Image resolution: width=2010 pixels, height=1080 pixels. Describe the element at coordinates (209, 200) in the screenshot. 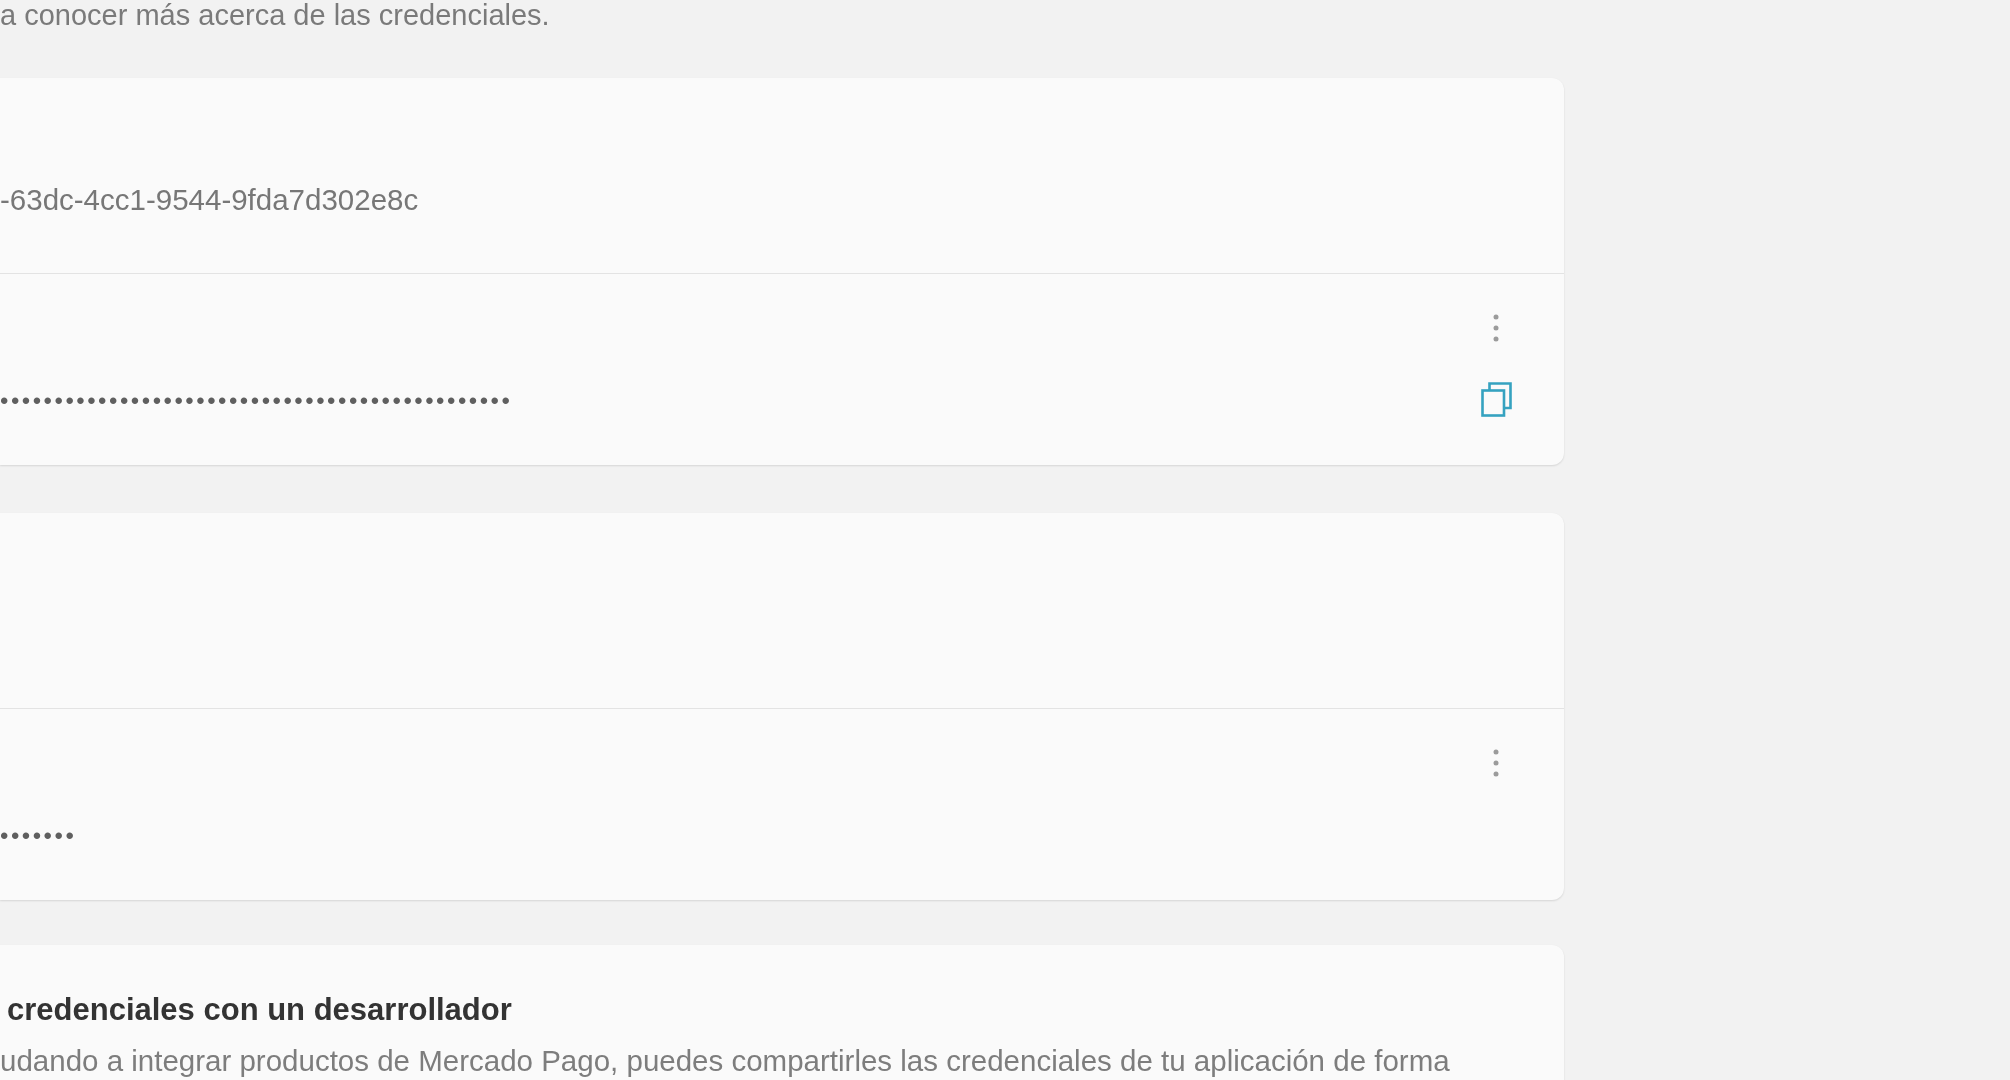

I see `credential-value: -63dc-4cc1-9544-9fda7d302e8c` at that location.